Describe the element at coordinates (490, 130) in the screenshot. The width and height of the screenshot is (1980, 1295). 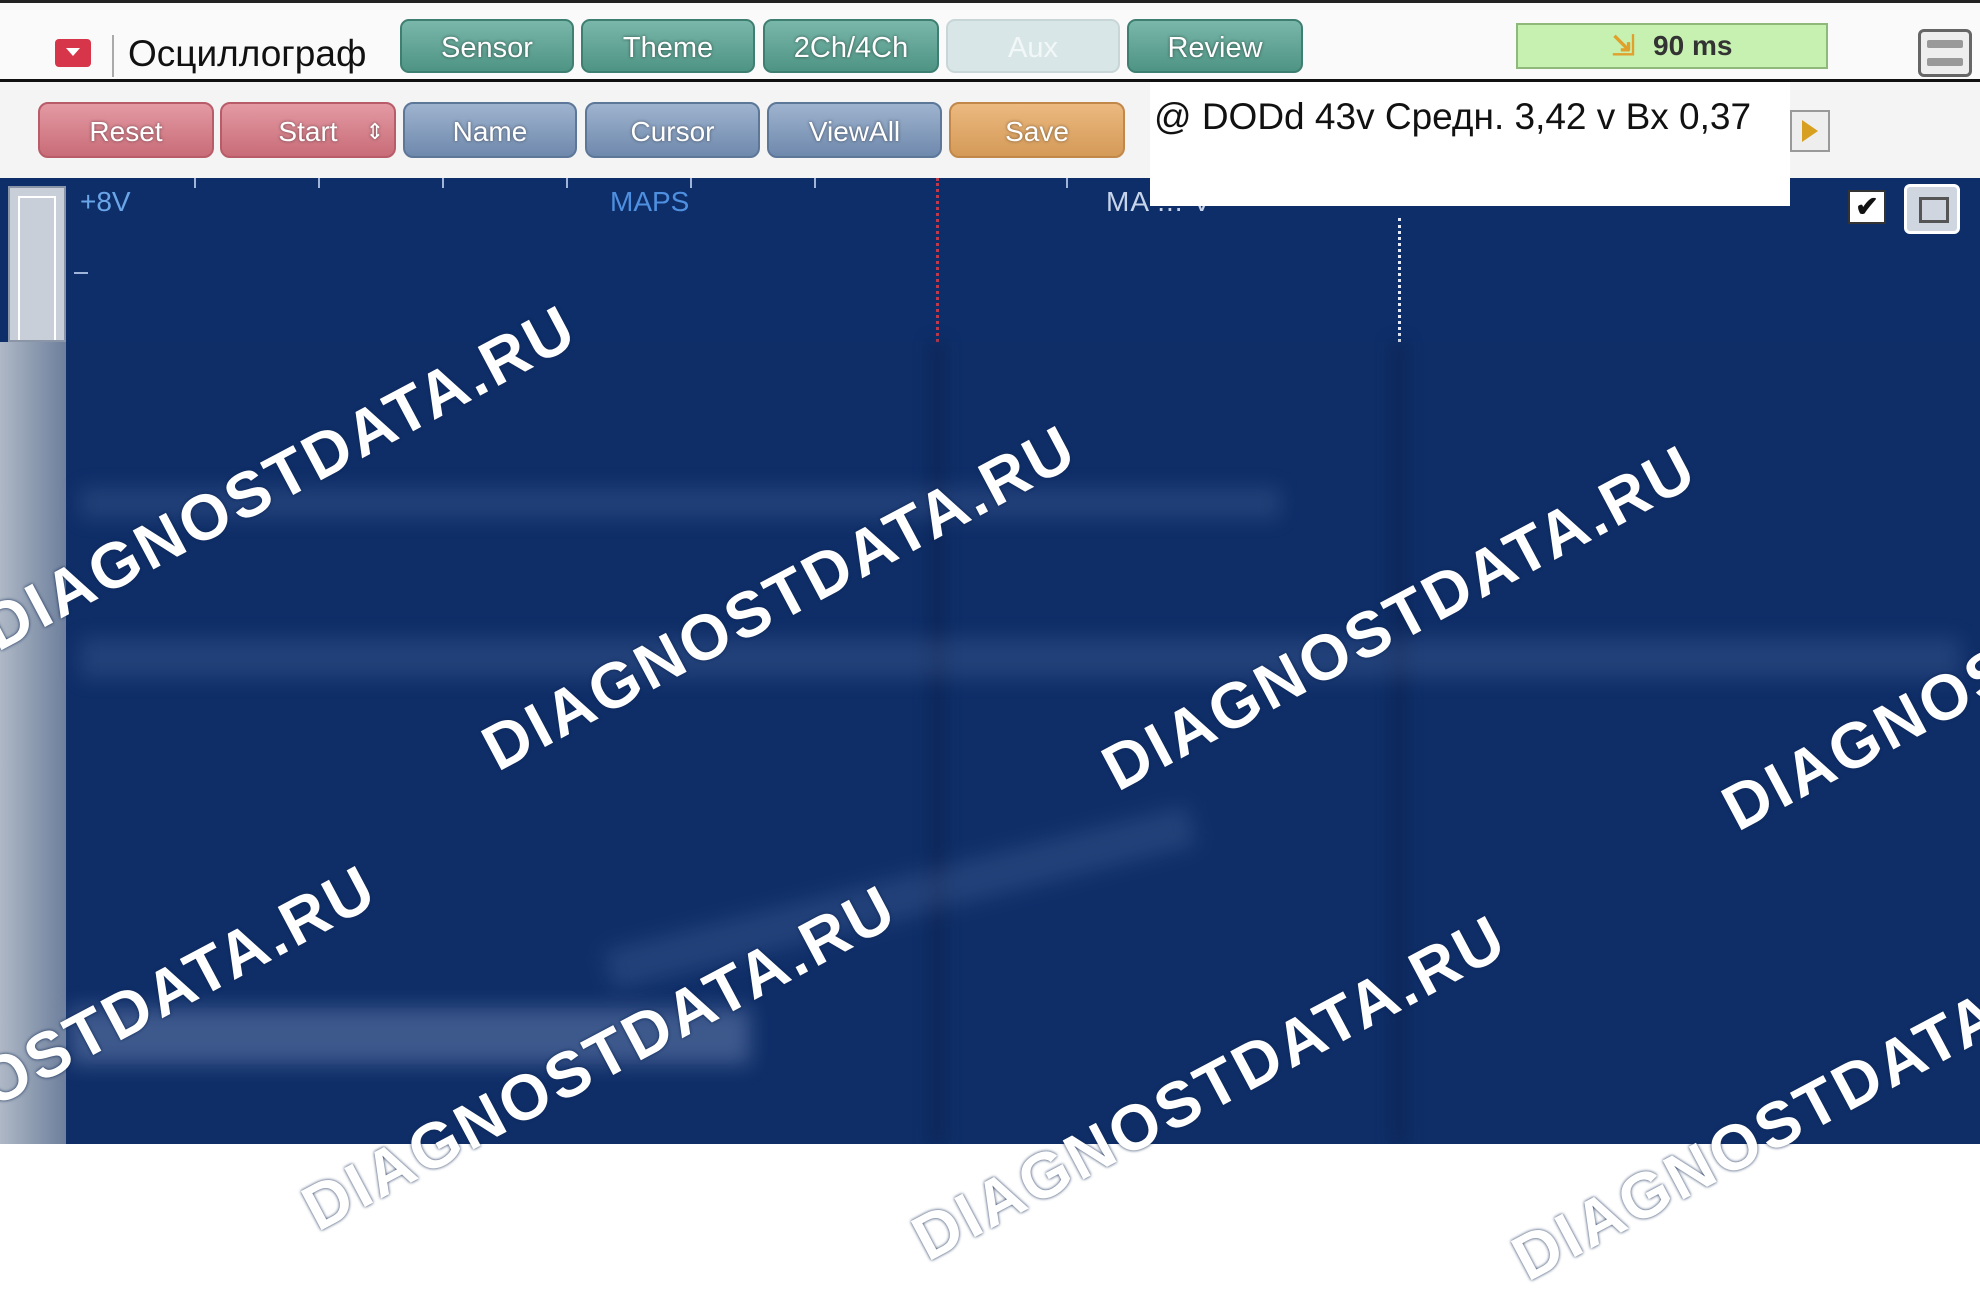
I see `name-button: Name` at that location.